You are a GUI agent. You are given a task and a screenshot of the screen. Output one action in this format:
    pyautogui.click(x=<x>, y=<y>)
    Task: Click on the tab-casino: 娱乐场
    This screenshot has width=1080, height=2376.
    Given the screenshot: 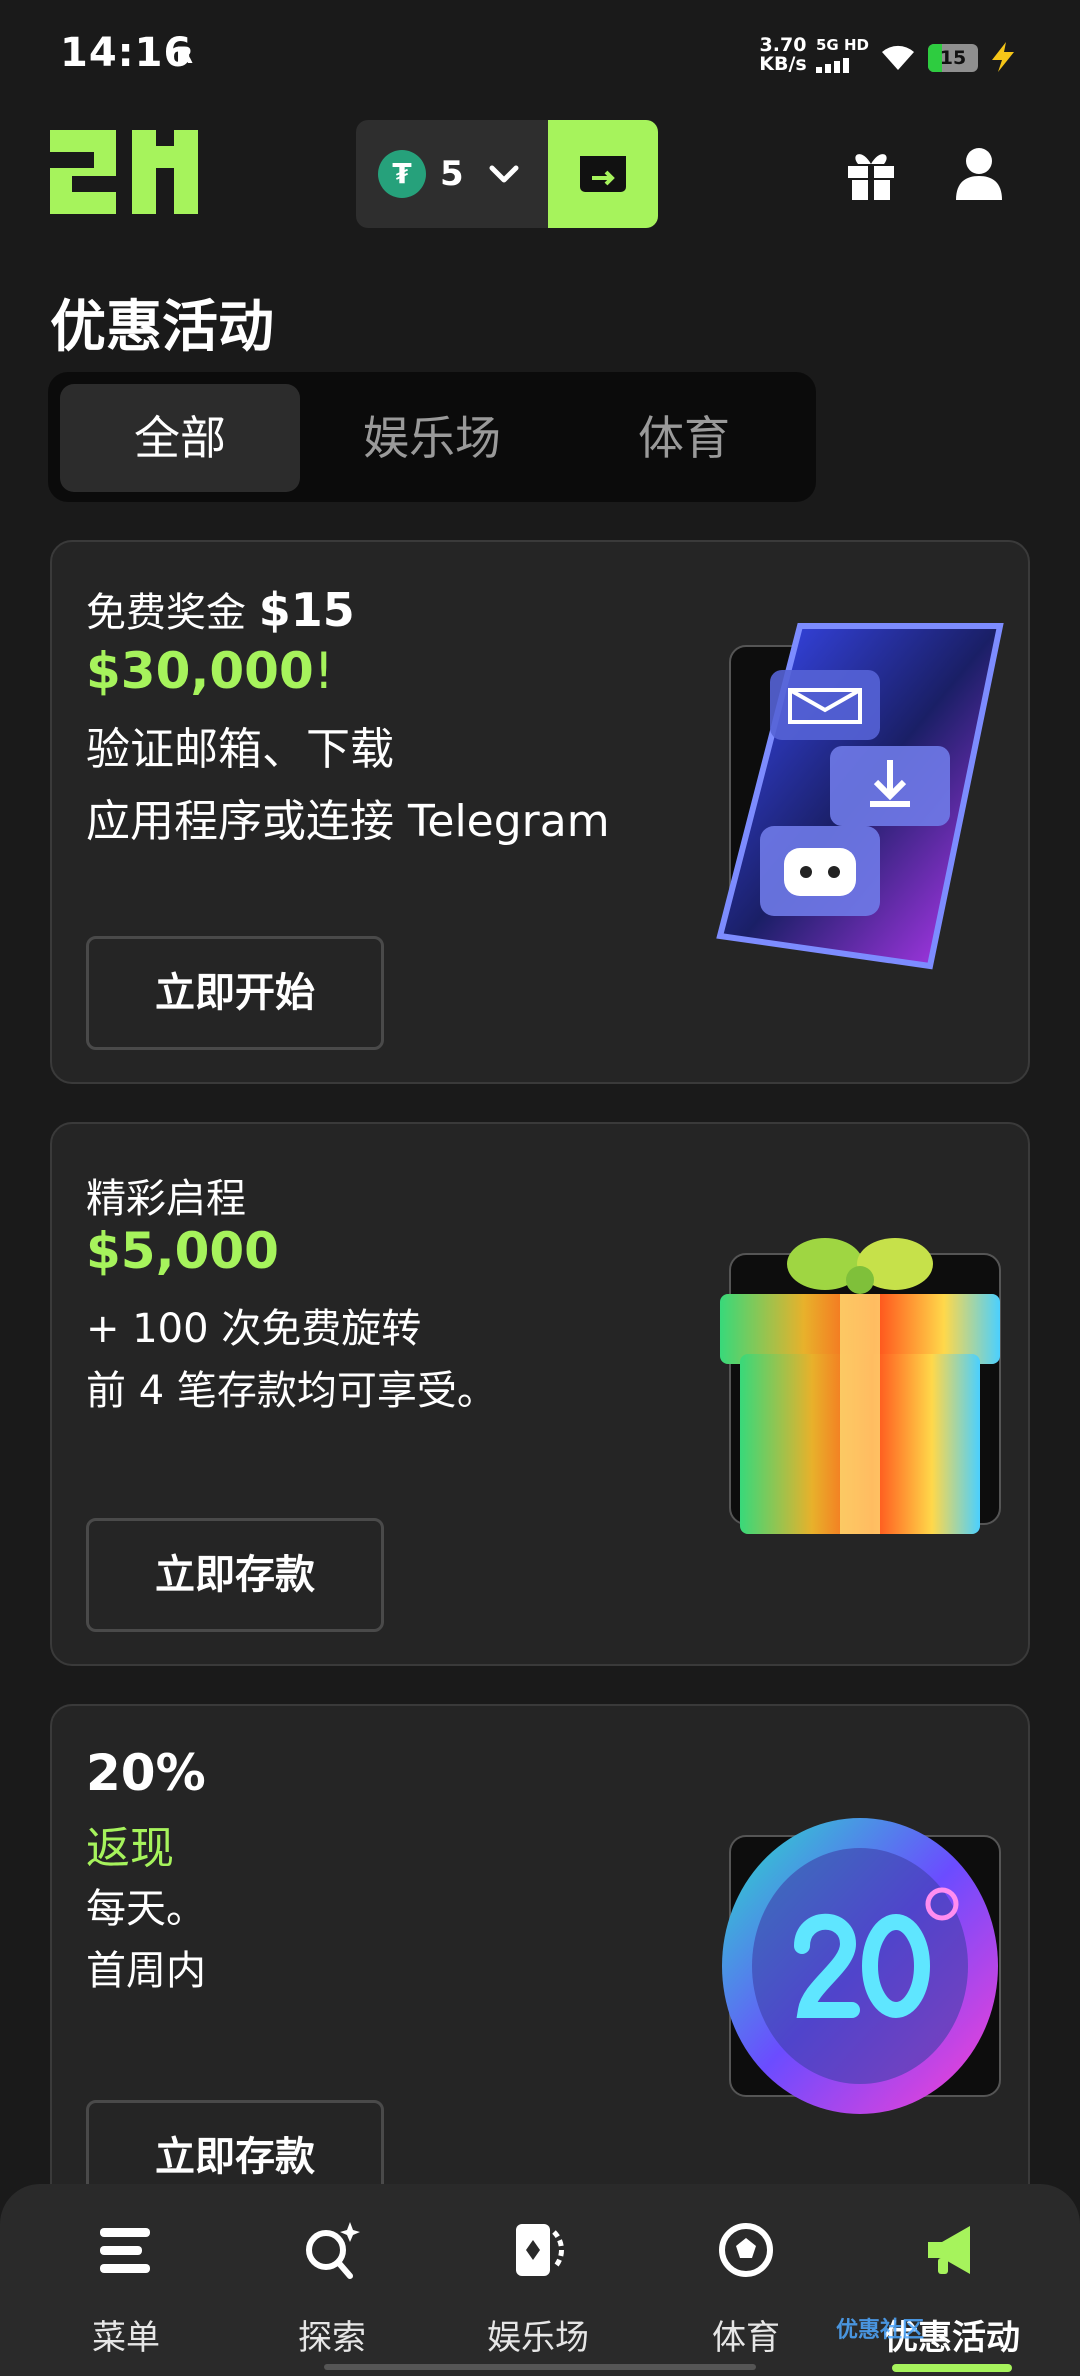 What is the action you would take?
    pyautogui.click(x=432, y=438)
    